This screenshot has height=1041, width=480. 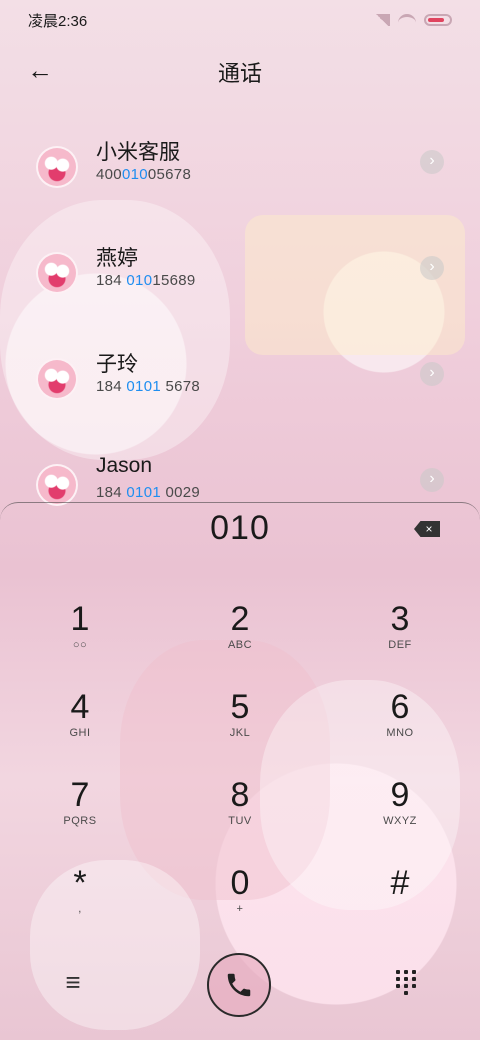 I want to click on contact-number: 184 0101 0029, so click(x=148, y=492).